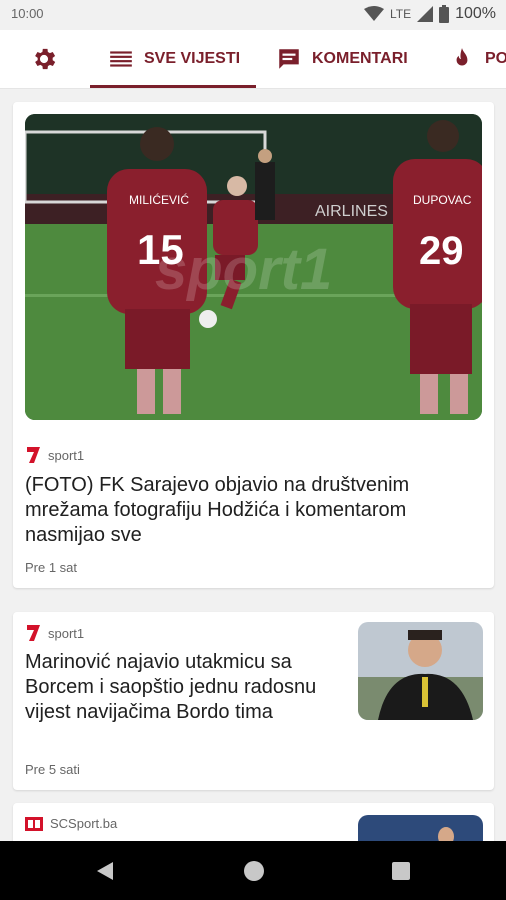  What do you see at coordinates (52, 769) in the screenshot?
I see `article-time: Pre 5 sati` at bounding box center [52, 769].